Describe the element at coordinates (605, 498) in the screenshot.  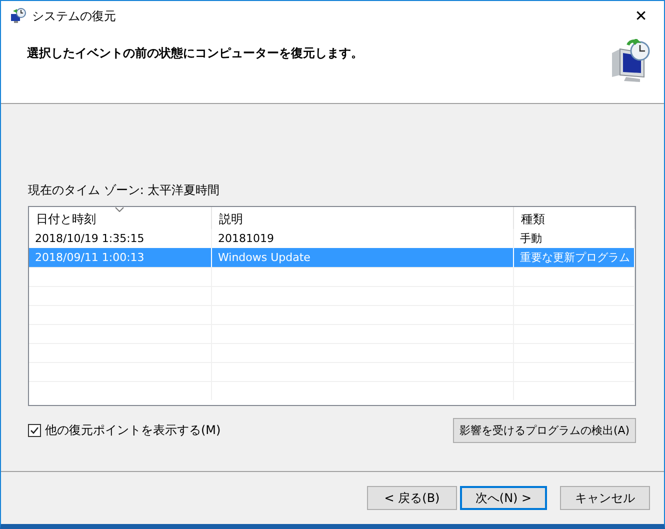
I see `cancel-button: キャンセル` at that location.